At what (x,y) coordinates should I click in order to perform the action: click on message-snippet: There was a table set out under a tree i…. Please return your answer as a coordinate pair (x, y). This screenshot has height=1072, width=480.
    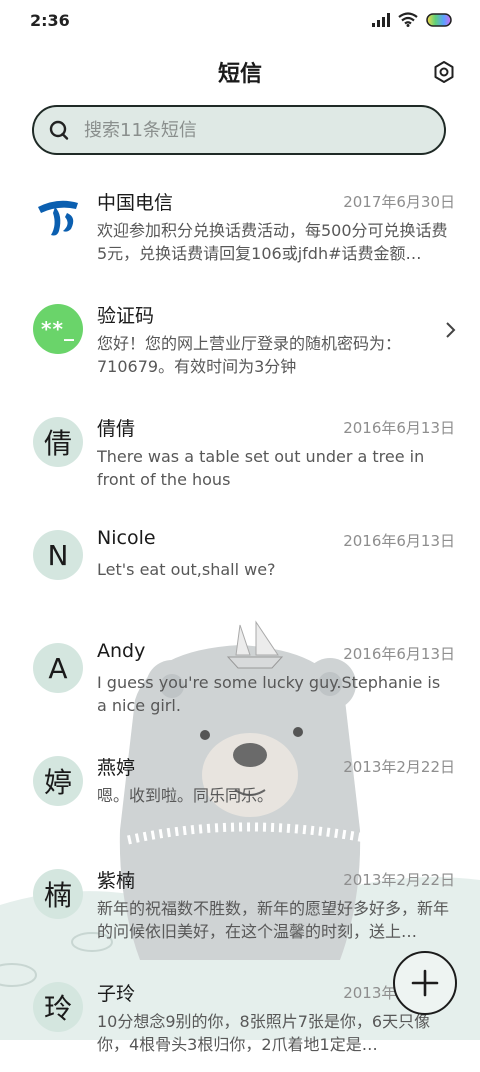
    Looking at the image, I should click on (261, 468).